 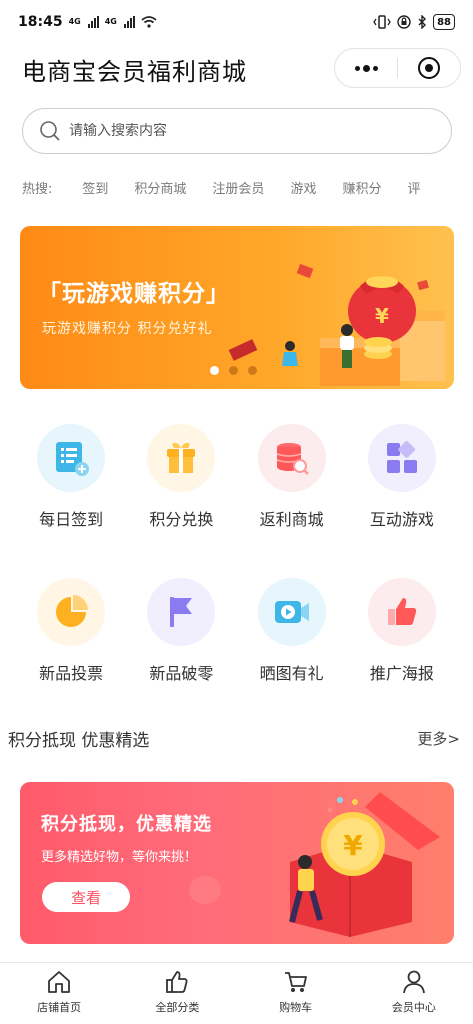 I want to click on hot-keyword: 赚积分, so click(x=361, y=187).